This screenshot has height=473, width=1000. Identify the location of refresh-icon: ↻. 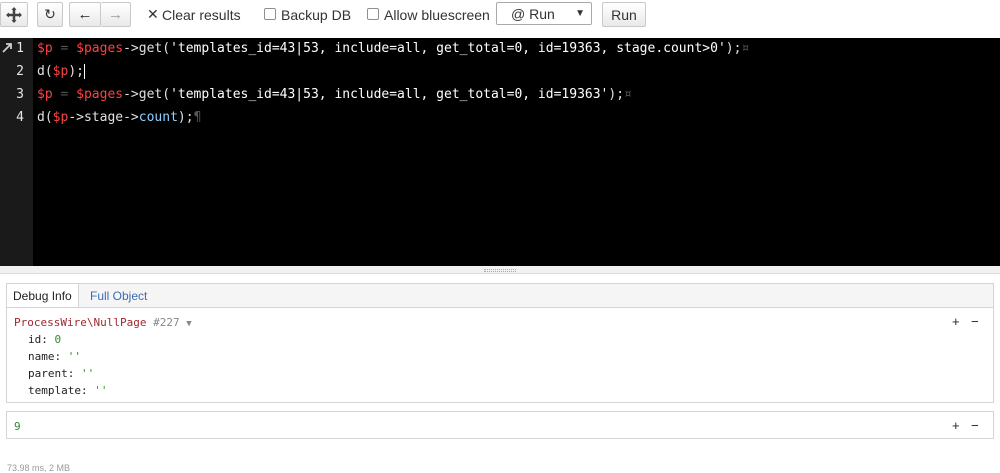
(50, 14).